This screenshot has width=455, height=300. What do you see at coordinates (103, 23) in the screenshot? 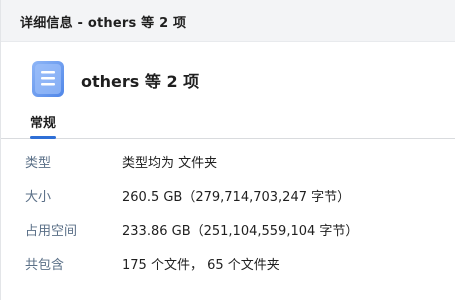
I see `window-title: 详细信息 - others 等 2 项` at bounding box center [103, 23].